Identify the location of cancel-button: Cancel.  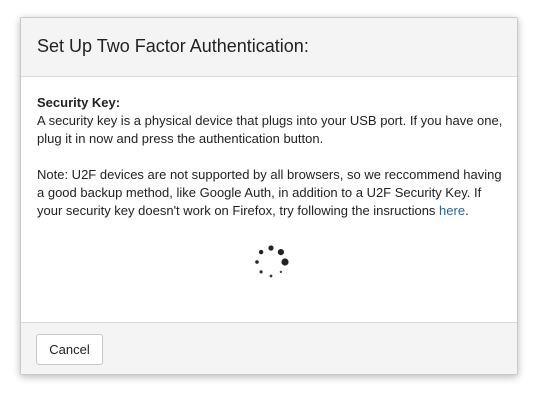
(69, 349).